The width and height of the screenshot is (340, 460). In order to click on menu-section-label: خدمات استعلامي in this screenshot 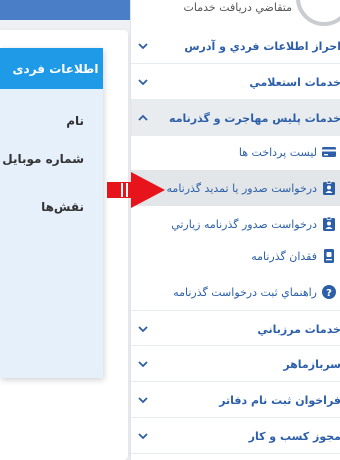, I will do `click(294, 82)`.